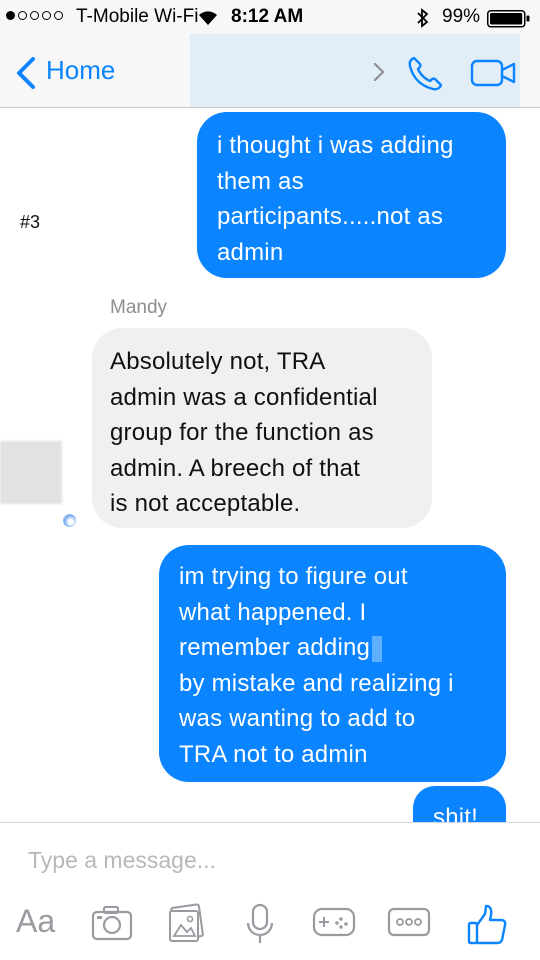 This screenshot has height=960, width=540. I want to click on message-bubble-outgoing: shit!, so click(459, 804).